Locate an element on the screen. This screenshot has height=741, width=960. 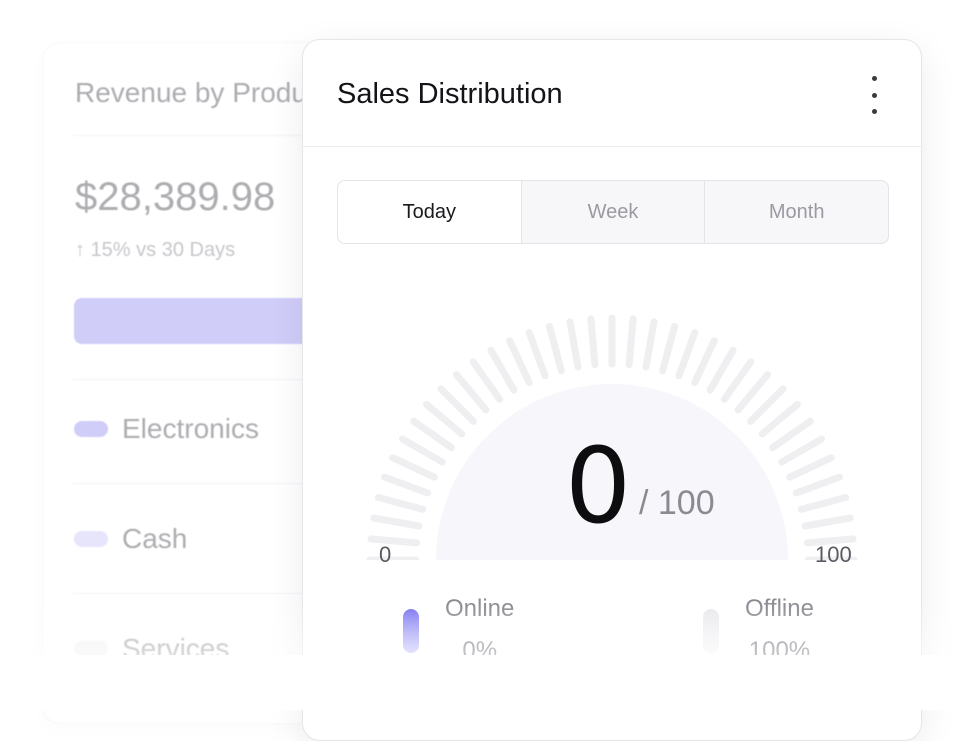
revenue-change: ↑ 15% vs 30 Days is located at coordinates (155, 250).